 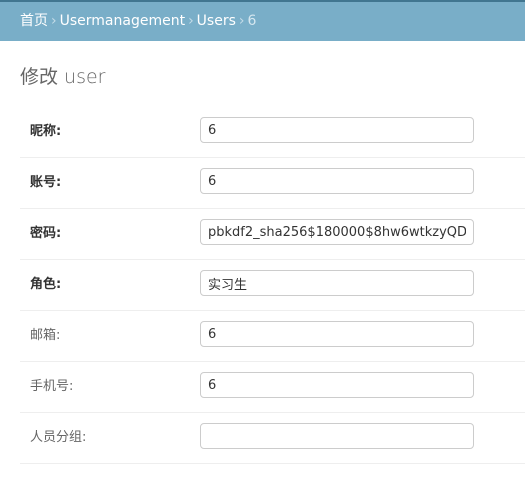 I want to click on form-row-role: 角色:, so click(x=272, y=285).